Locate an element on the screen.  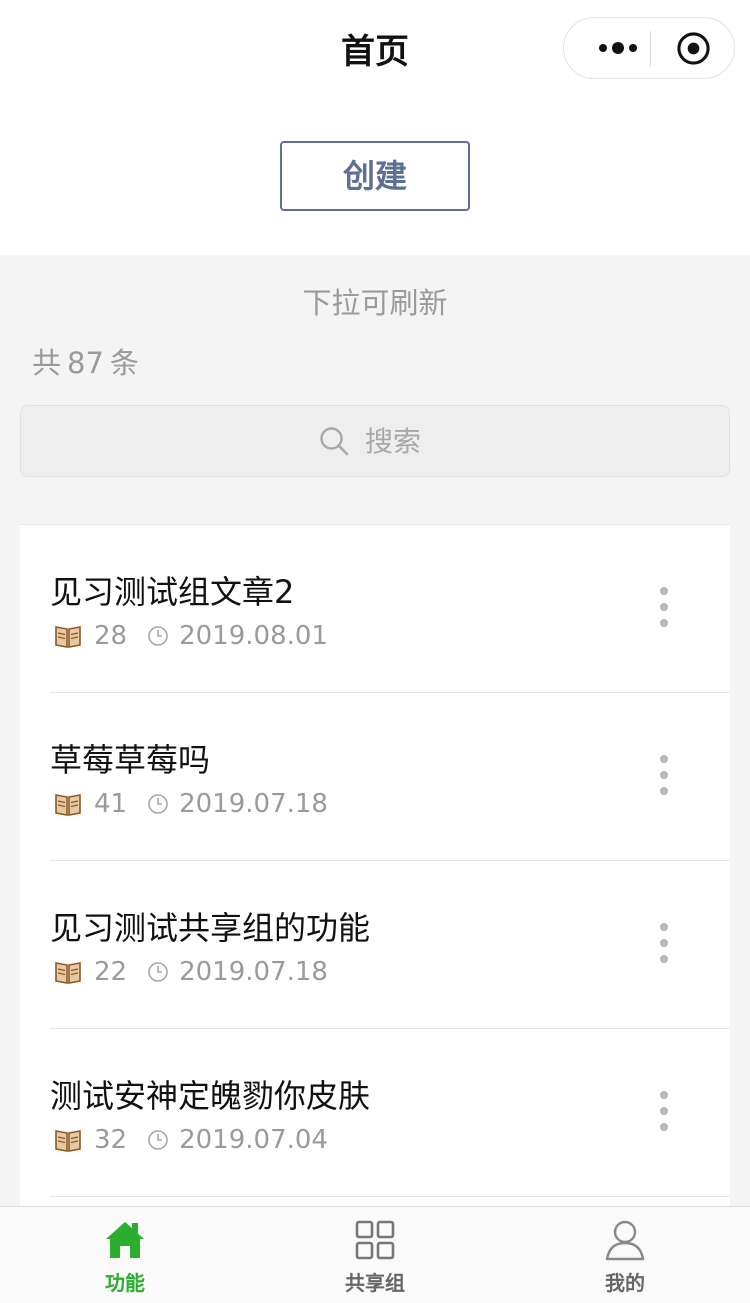
mini-program-capsule is located at coordinates (649, 48).